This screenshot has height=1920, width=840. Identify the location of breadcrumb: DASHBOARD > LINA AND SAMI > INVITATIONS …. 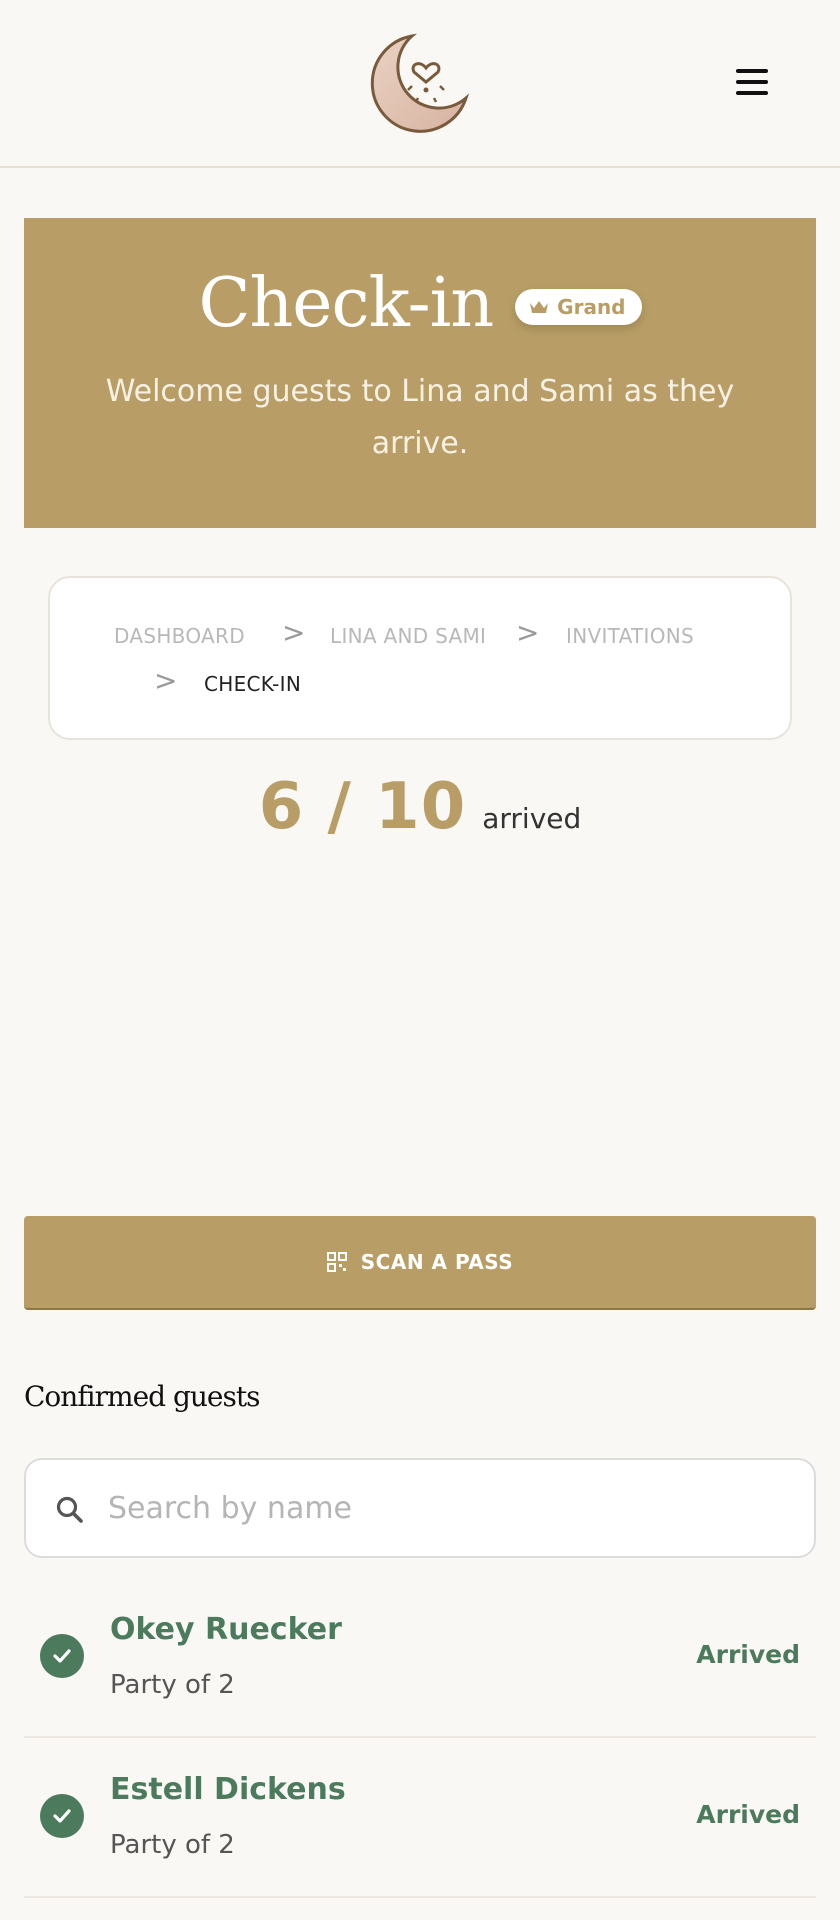
(420, 658).